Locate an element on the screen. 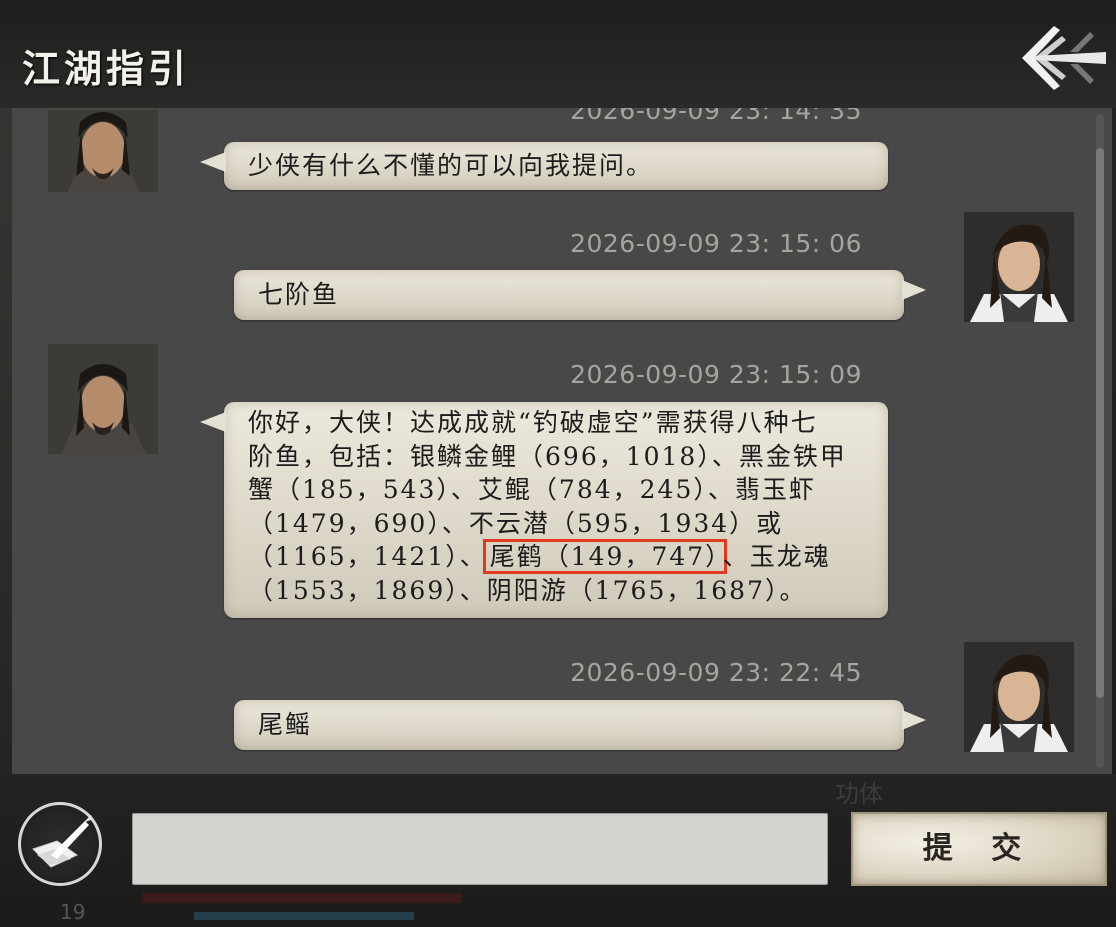  message-timestamp: 2026-09-09 23: 15: 06 is located at coordinates (716, 243).